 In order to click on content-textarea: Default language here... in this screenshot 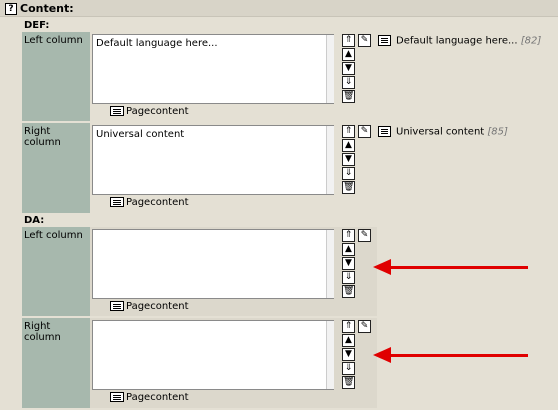, I will do `click(213, 69)`.